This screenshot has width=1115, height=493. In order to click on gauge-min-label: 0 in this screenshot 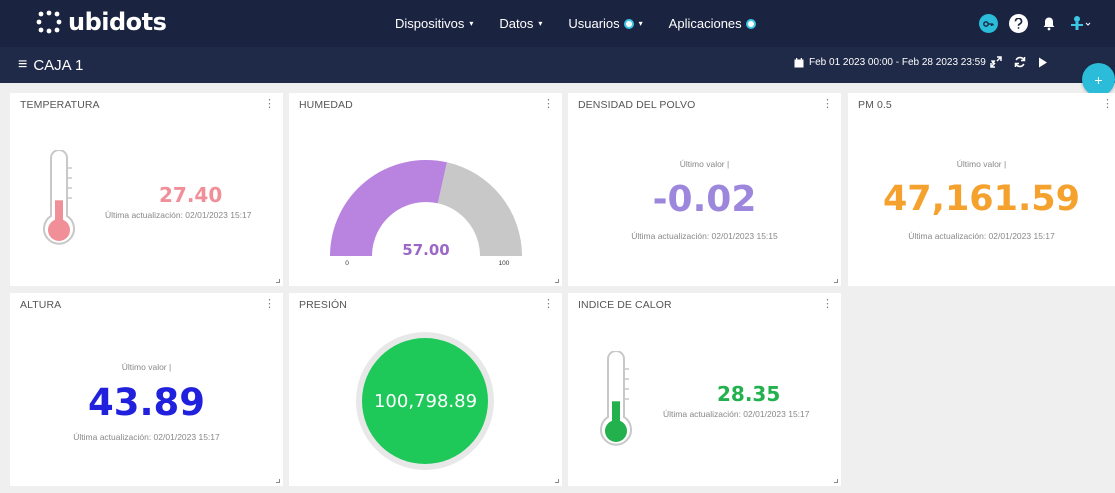, I will do `click(347, 263)`.